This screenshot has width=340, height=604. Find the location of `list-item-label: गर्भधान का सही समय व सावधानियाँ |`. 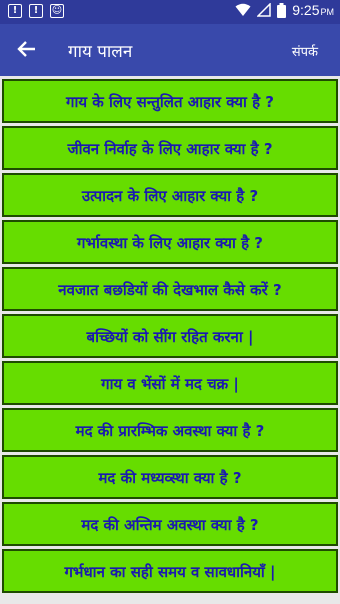

list-item-label: गर्भधान का सही समय व सावधानियाँ | is located at coordinates (170, 572).